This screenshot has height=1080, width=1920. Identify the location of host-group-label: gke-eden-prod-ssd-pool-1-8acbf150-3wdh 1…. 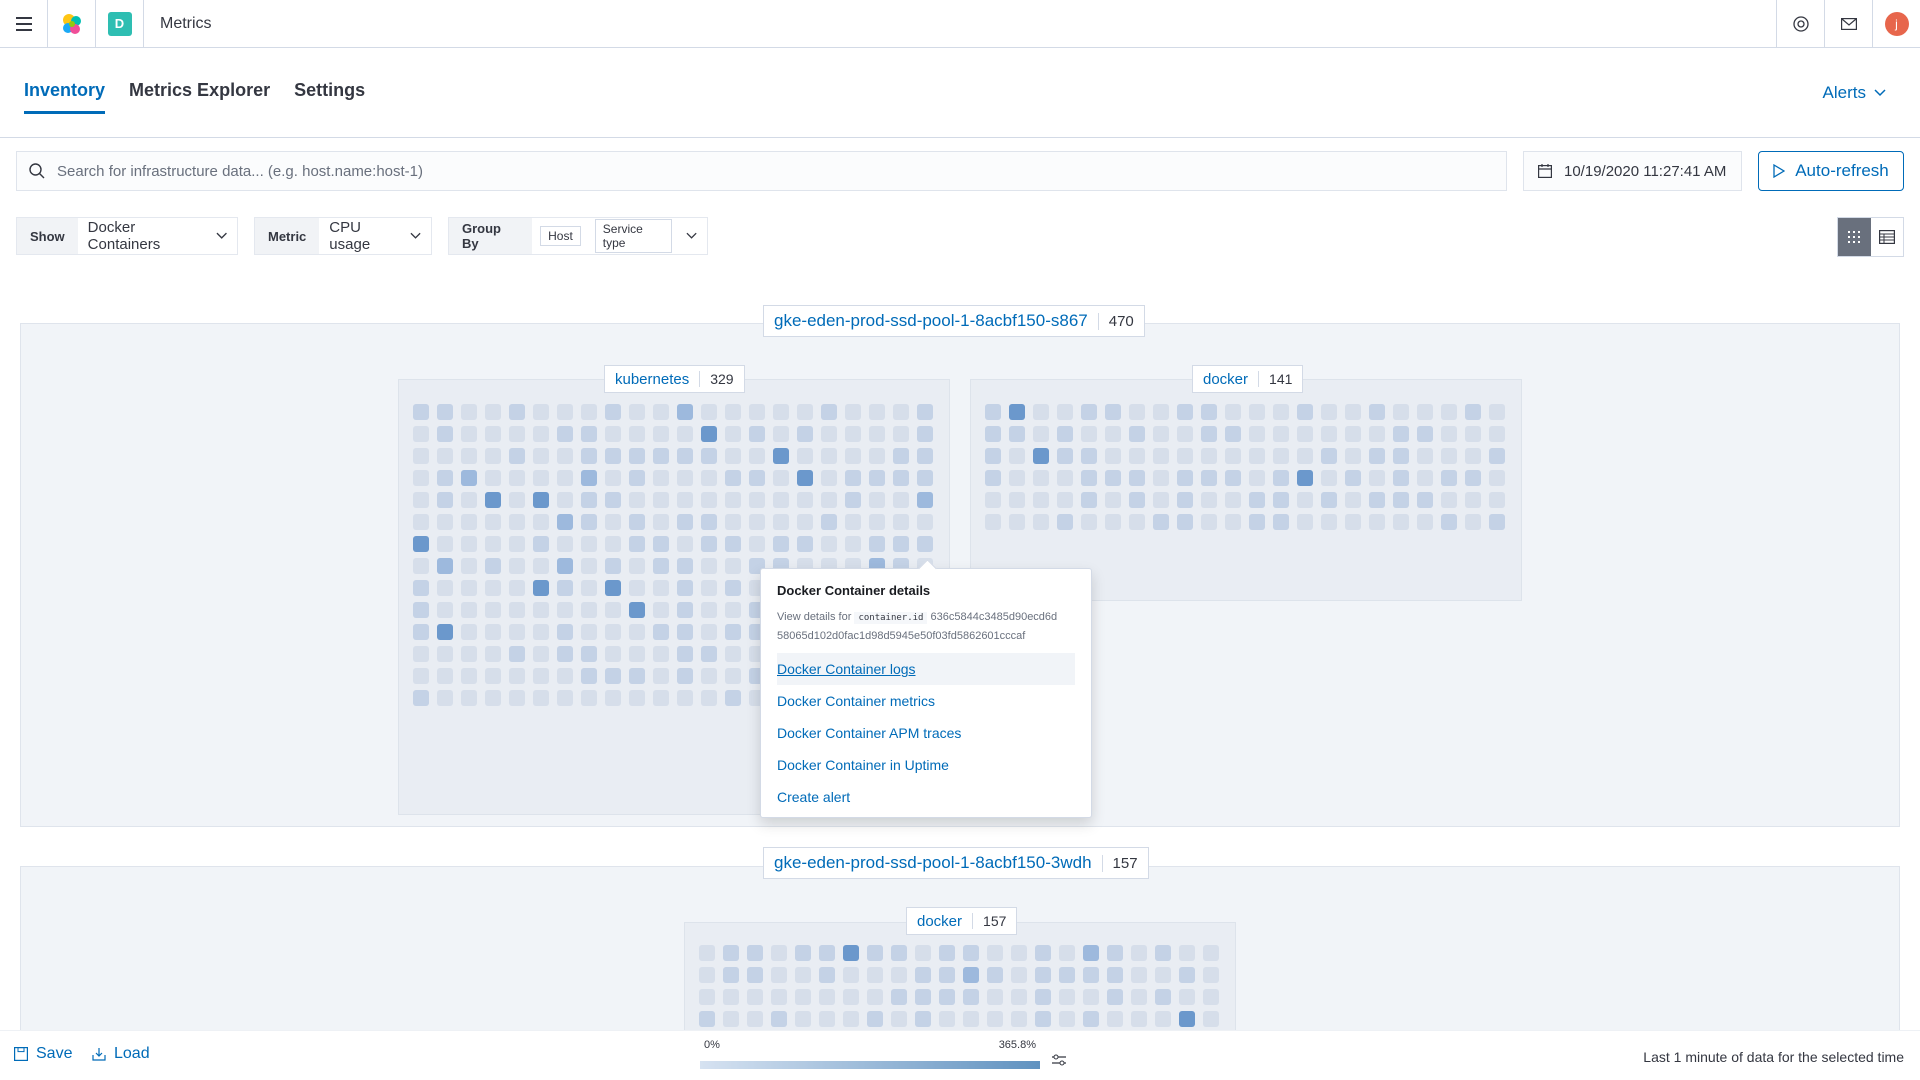
(956, 863).